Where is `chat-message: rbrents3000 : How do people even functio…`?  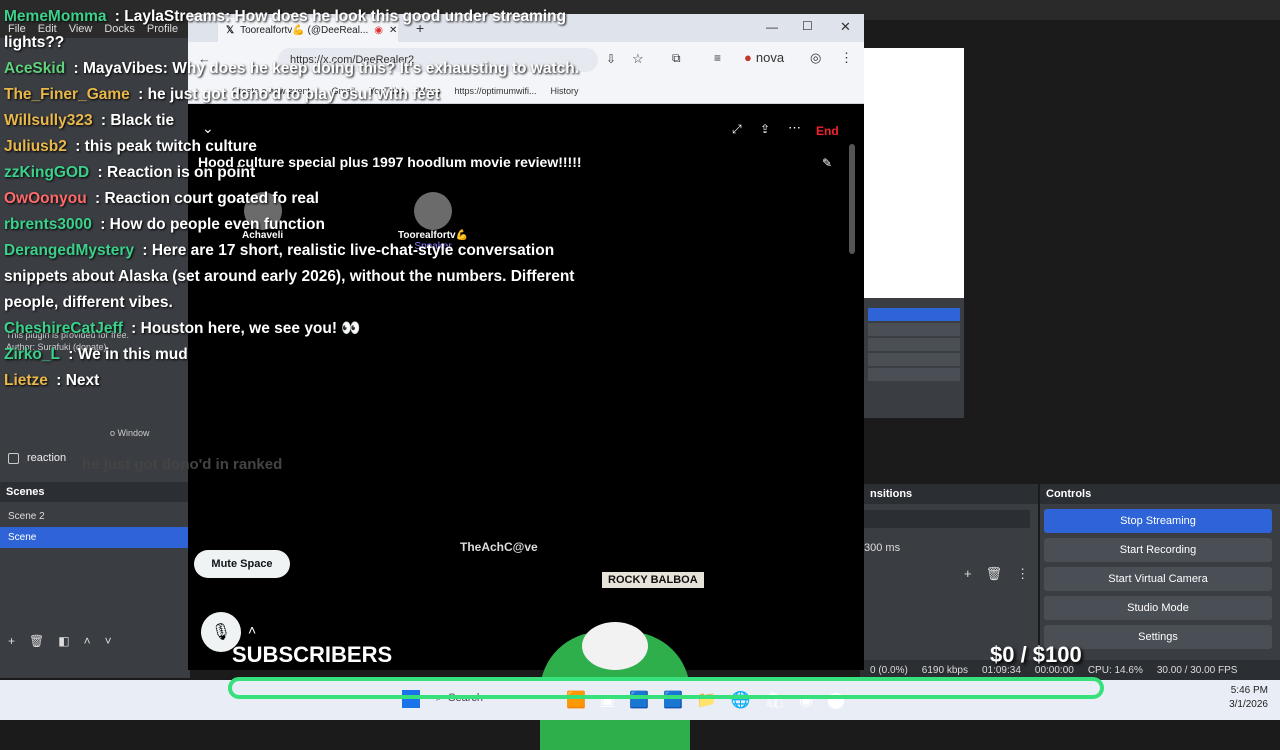
chat-message: rbrents3000 : How do people even functio… is located at coordinates (304, 225).